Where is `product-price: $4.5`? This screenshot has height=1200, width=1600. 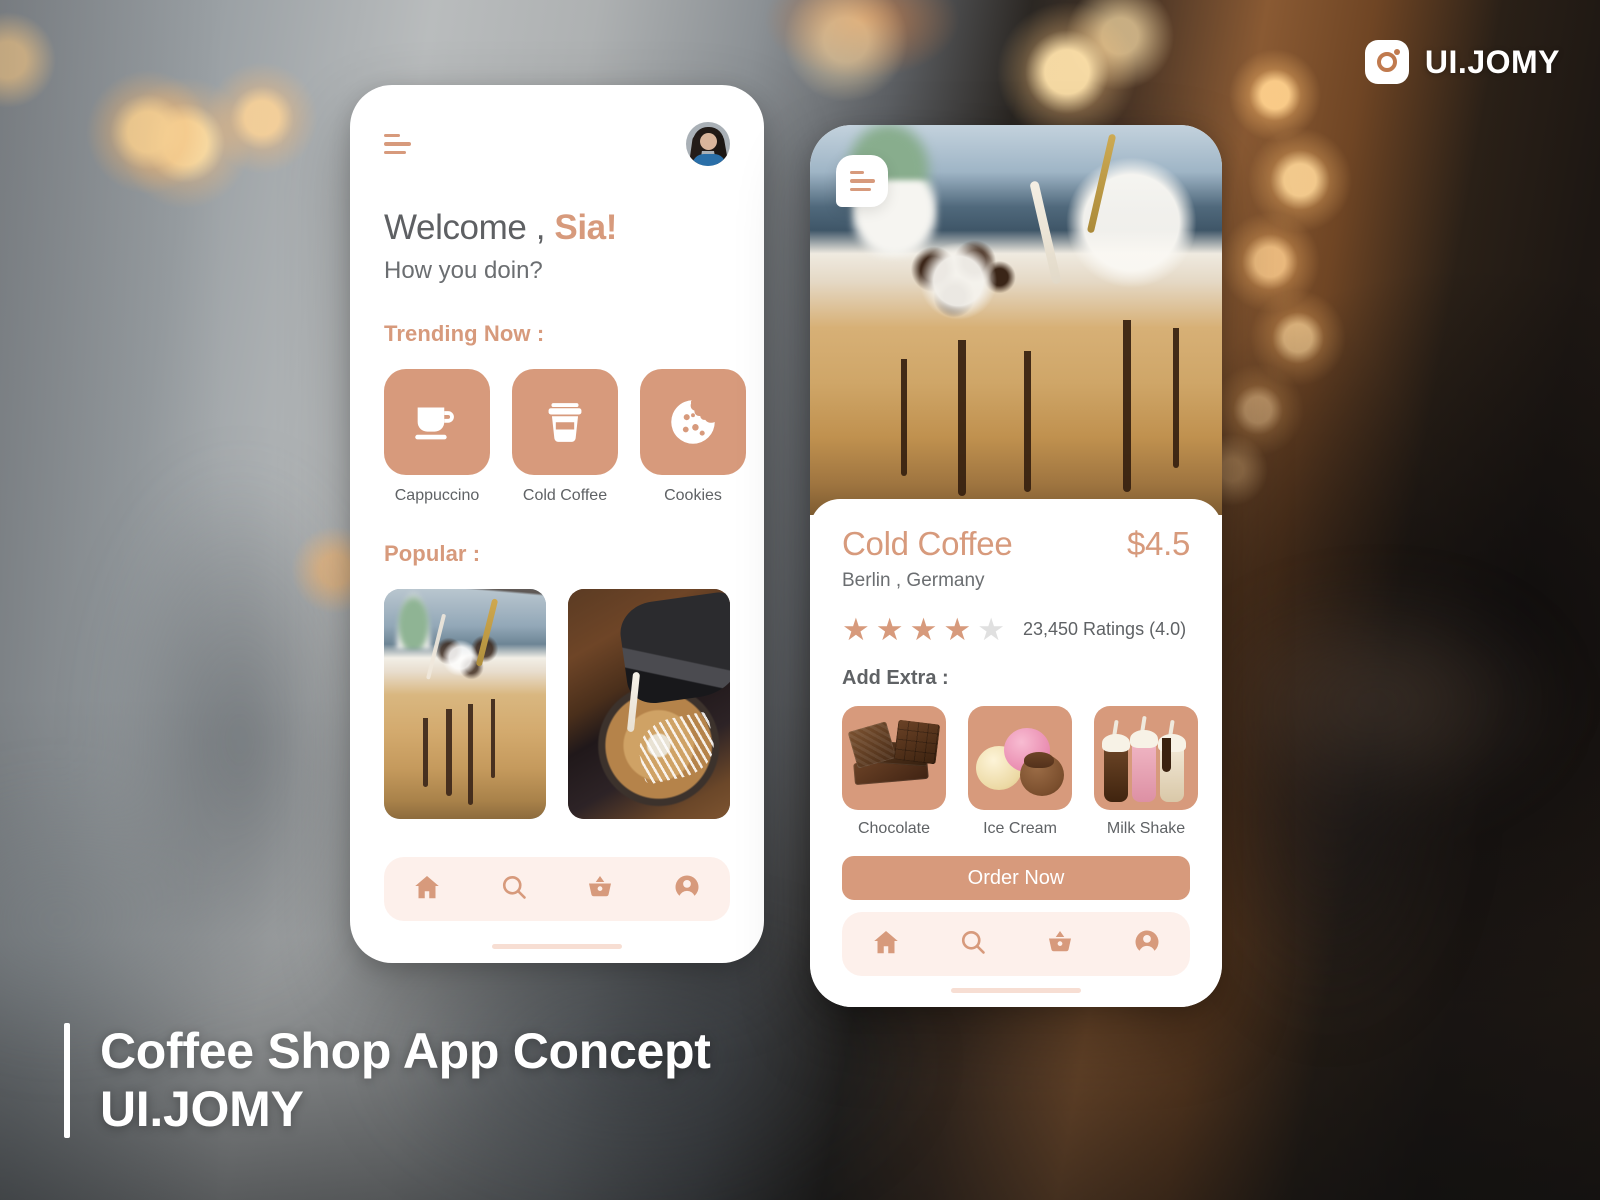
product-price: $4.5 is located at coordinates (1158, 543).